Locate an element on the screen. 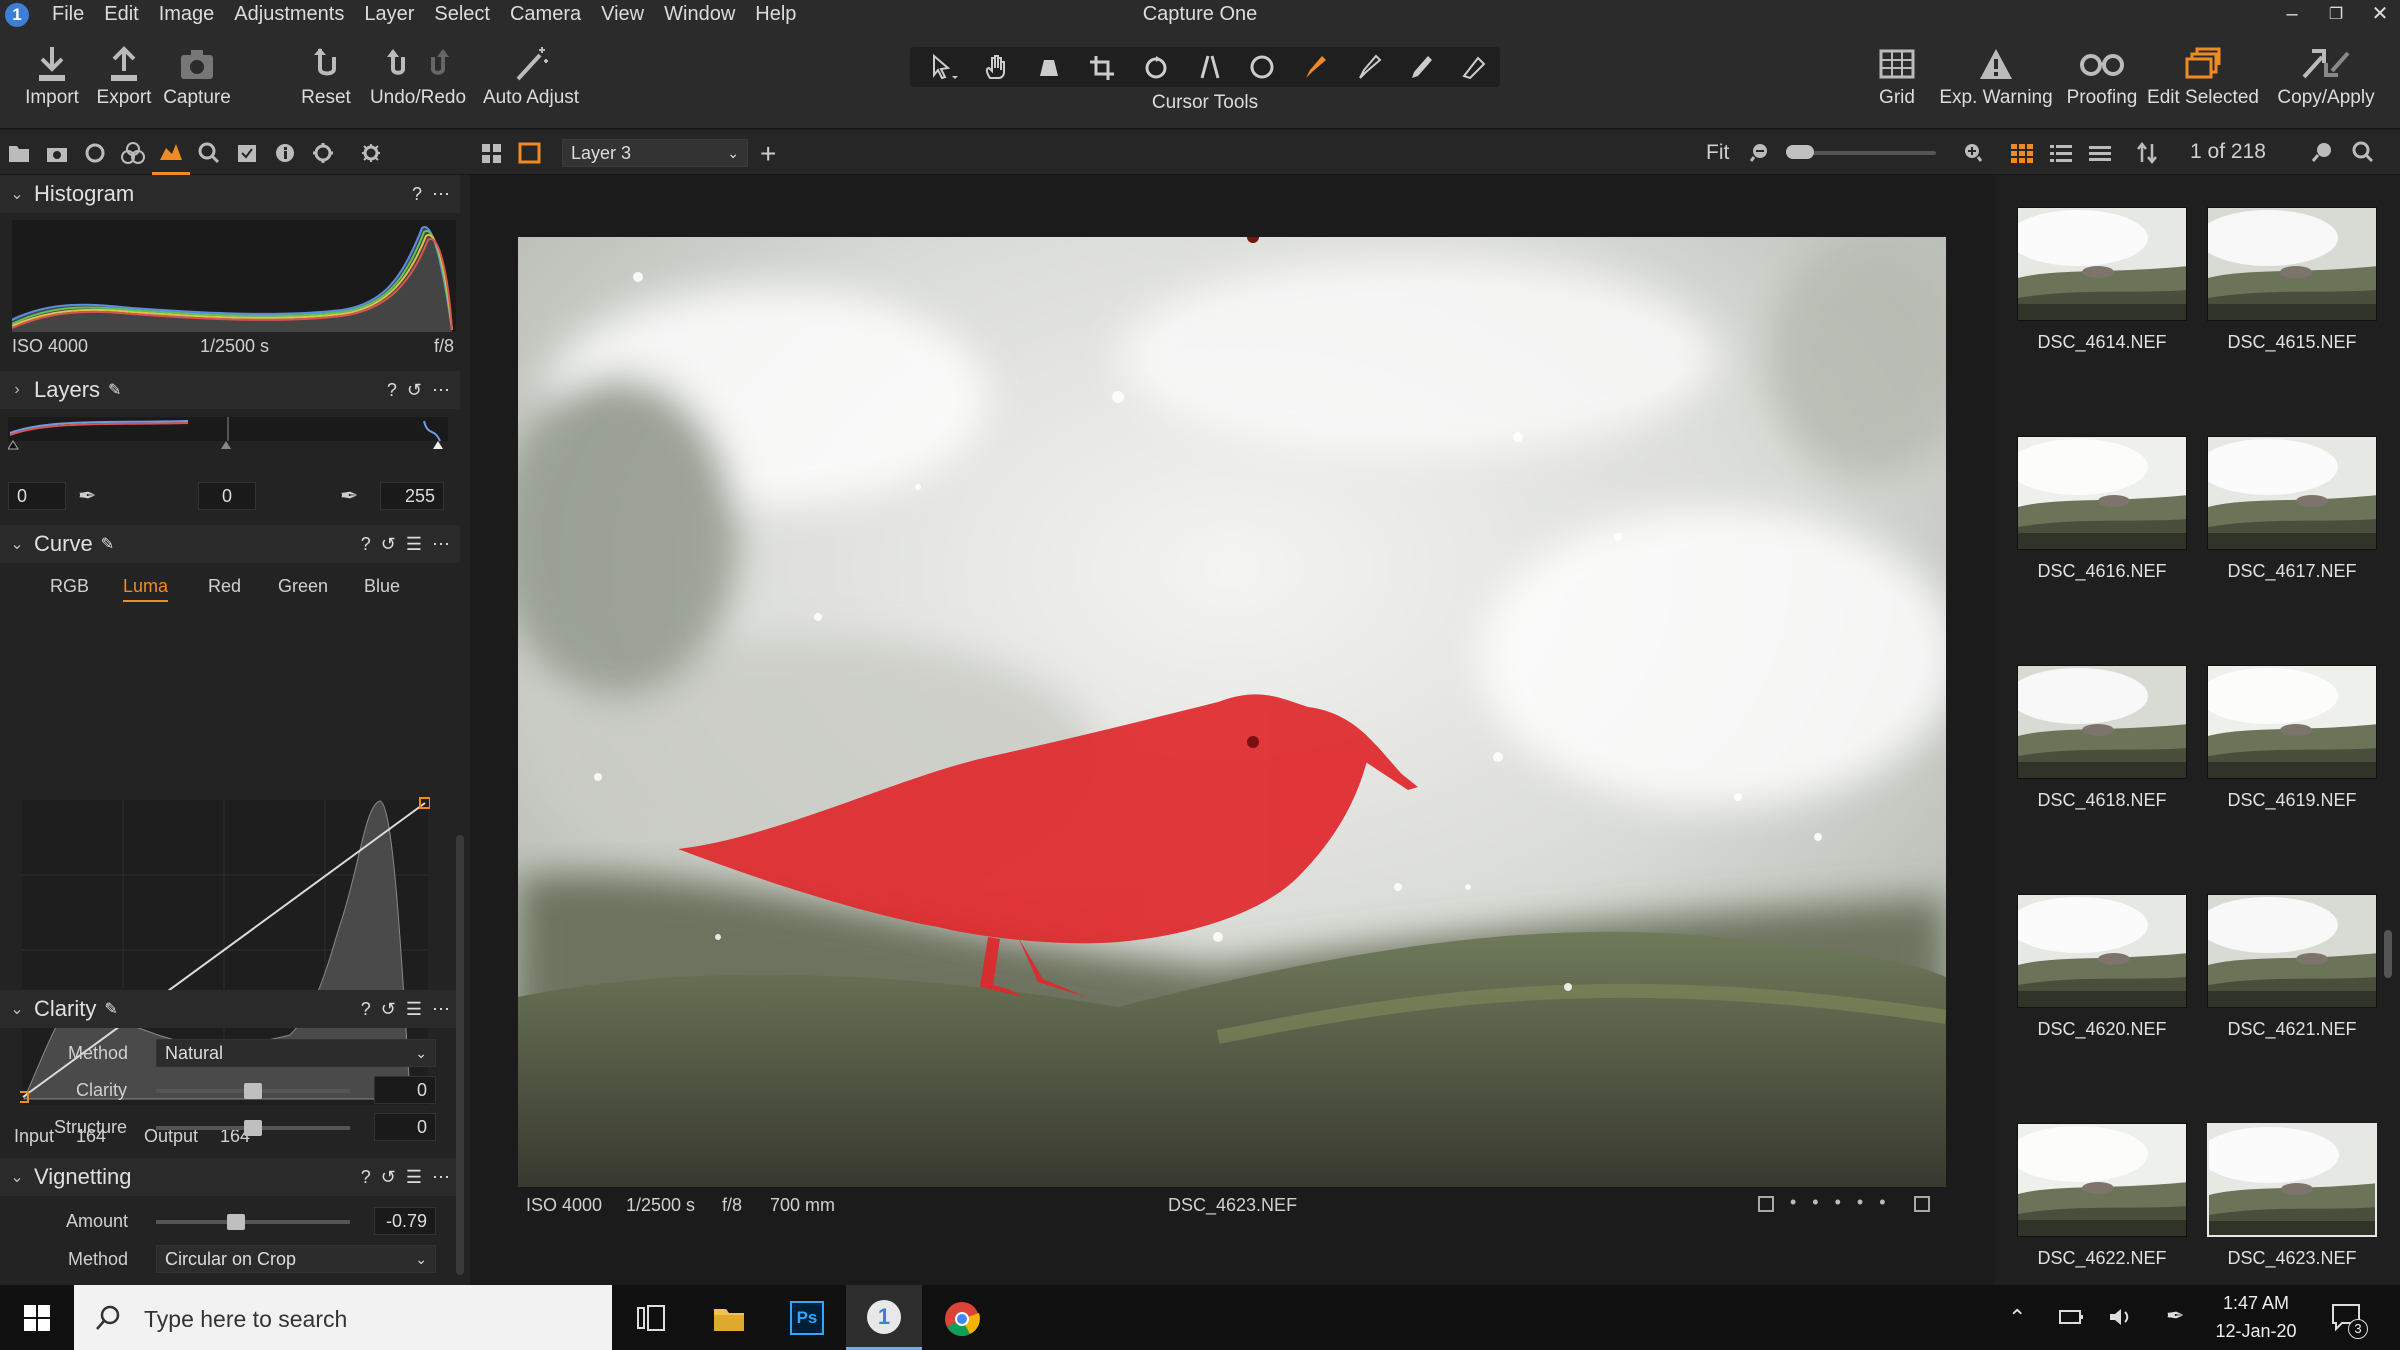 The image size is (2400, 1350). single-view-icon is located at coordinates (530, 155).